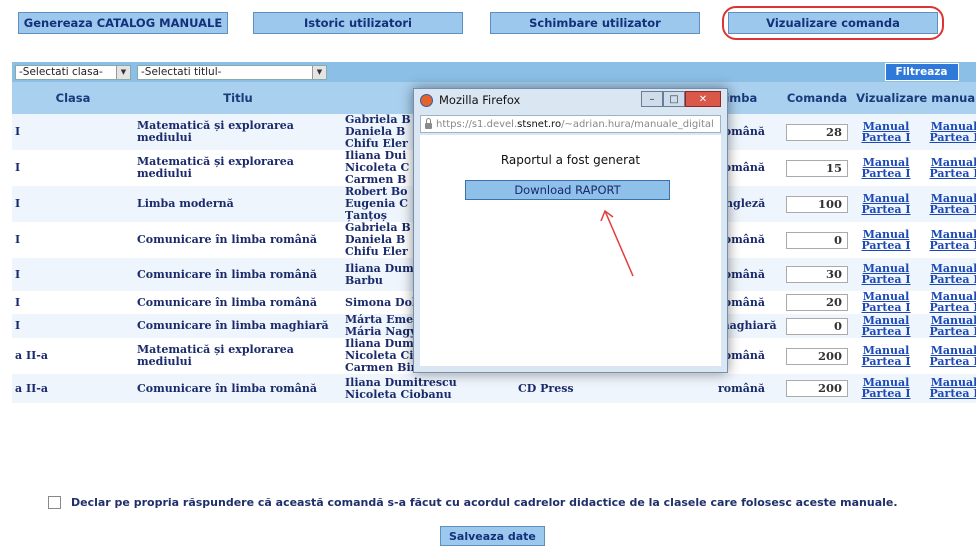  I want to click on filter-button: Filtreaza, so click(921, 72).